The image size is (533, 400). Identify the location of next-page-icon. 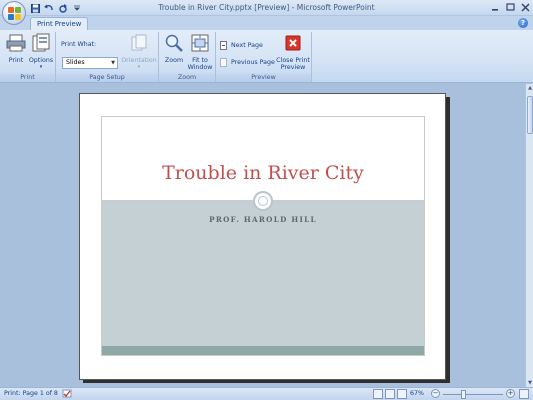
(223, 45).